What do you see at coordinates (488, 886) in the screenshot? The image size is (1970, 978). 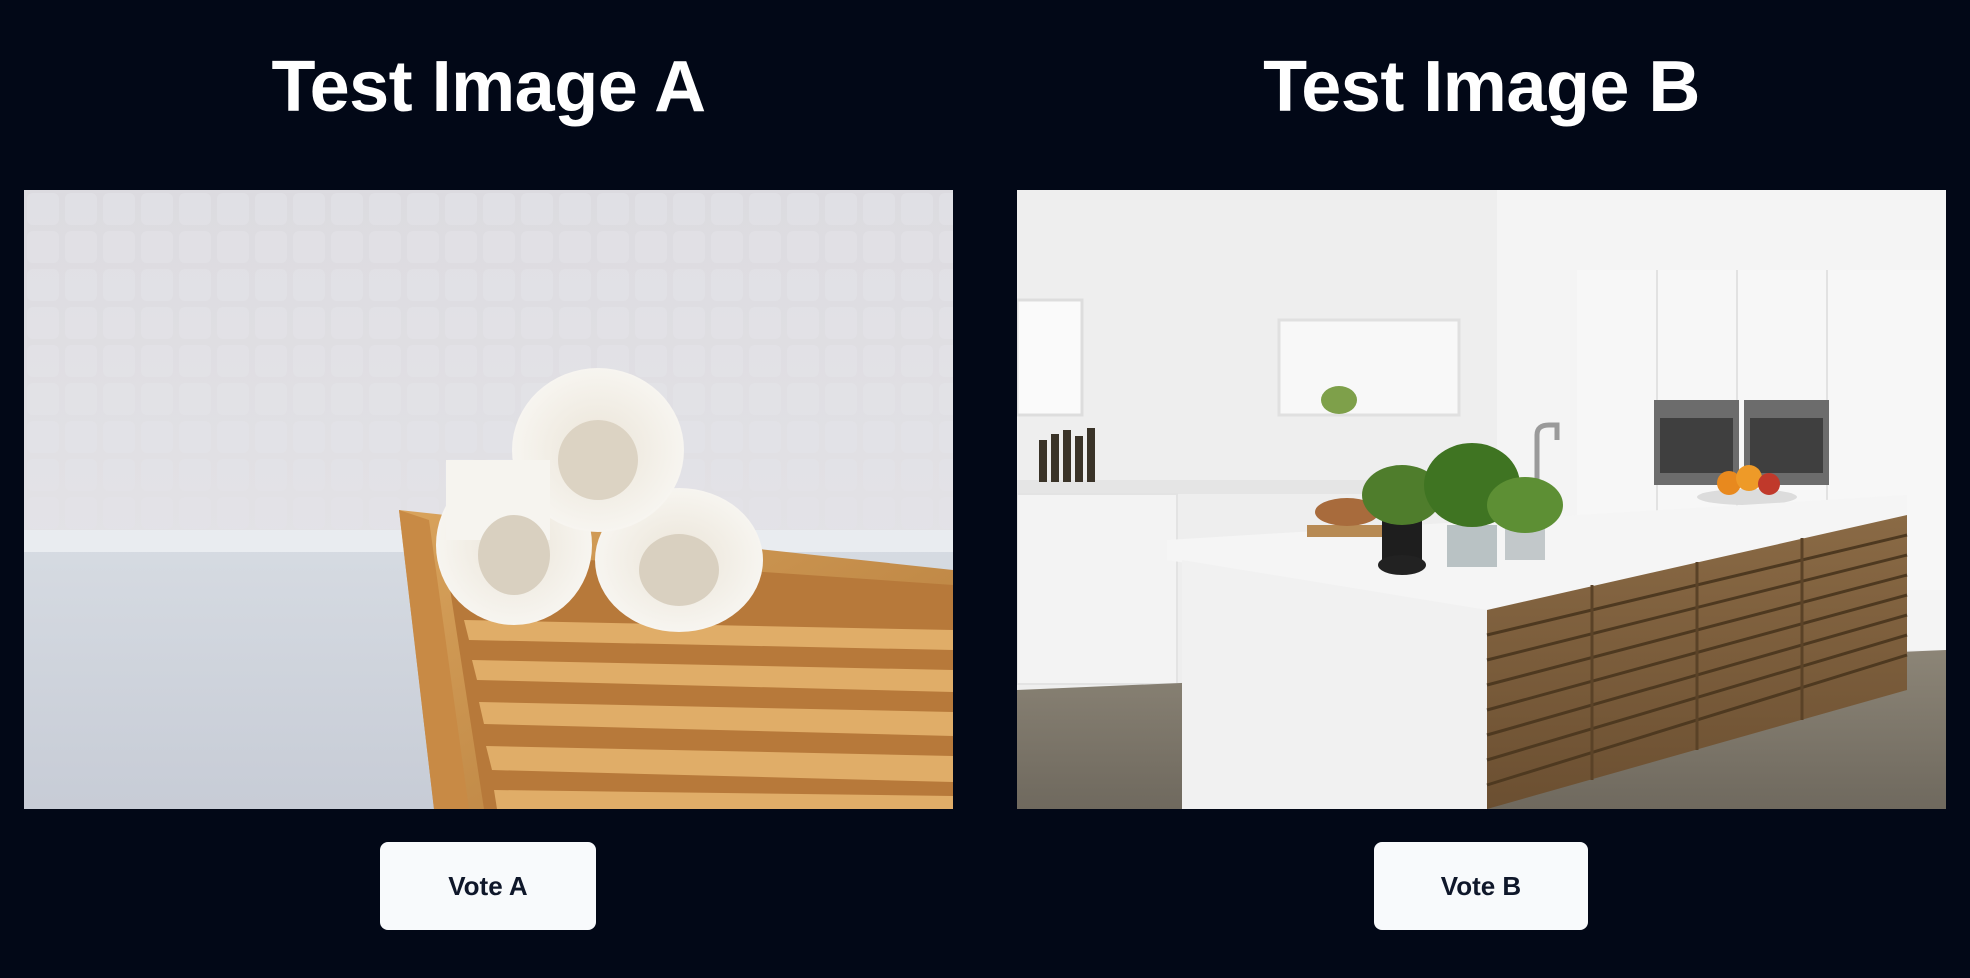 I see `vote-a-button: Vote A` at bounding box center [488, 886].